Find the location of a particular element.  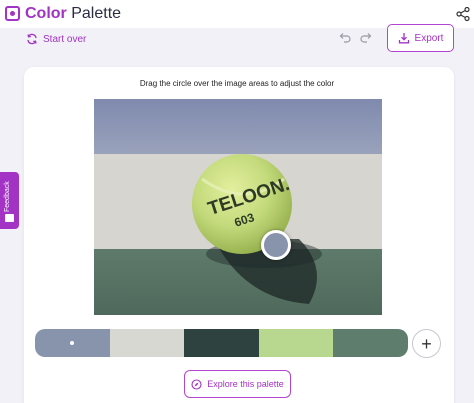

undo-icon is located at coordinates (344, 37).